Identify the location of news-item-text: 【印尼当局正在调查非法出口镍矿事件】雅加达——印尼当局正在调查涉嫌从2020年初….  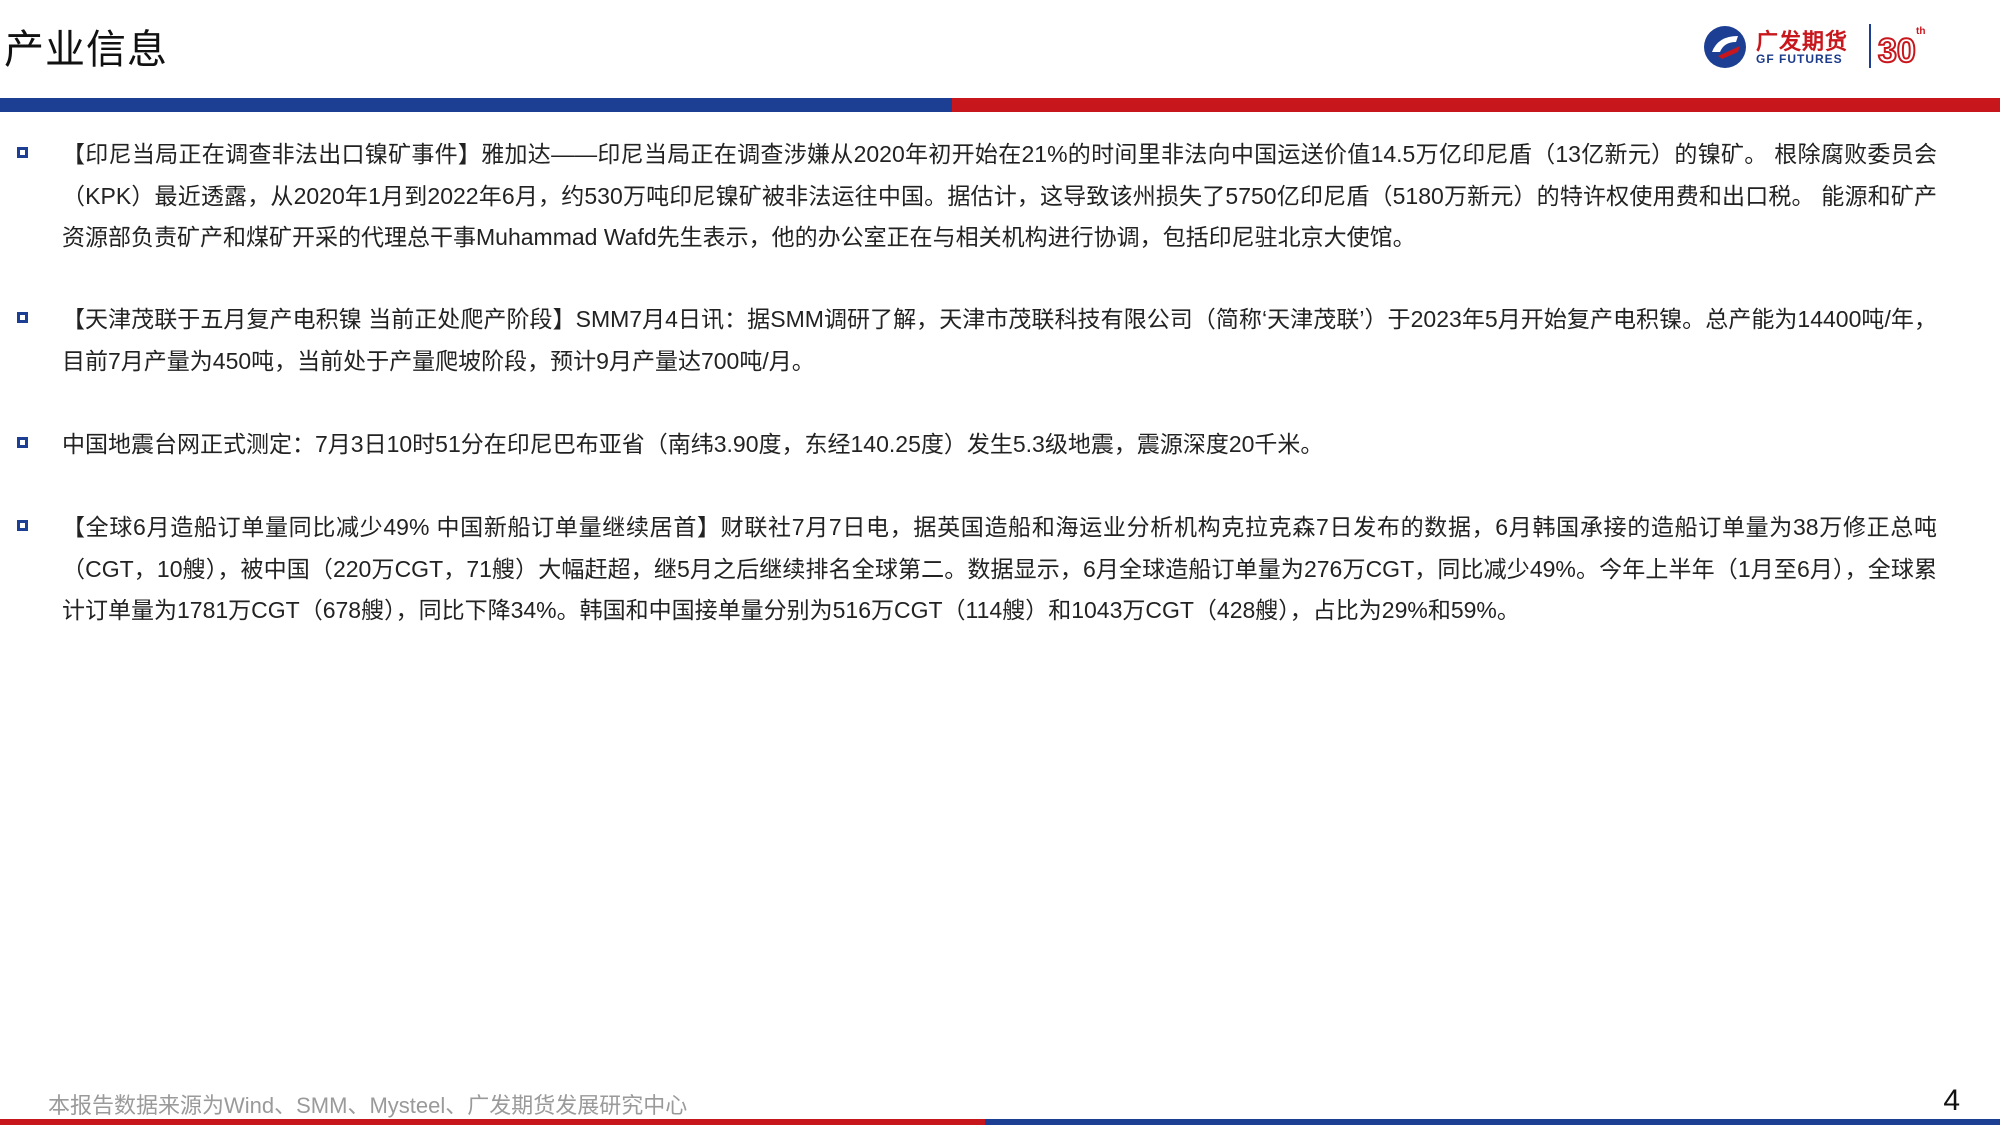
(999, 195).